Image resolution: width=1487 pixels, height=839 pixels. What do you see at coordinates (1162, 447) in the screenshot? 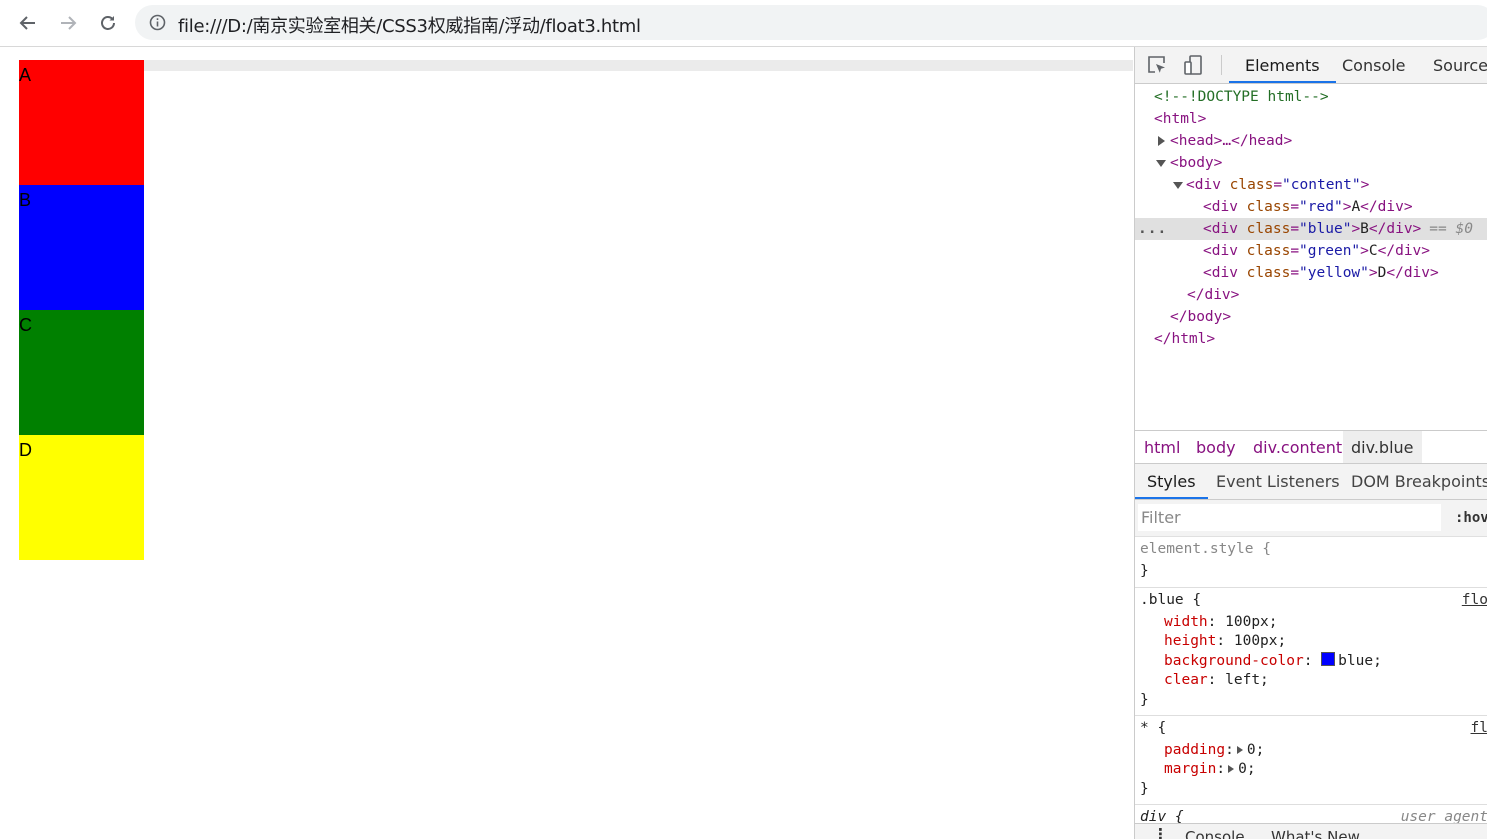
I see `breadcrumb-html: html` at bounding box center [1162, 447].